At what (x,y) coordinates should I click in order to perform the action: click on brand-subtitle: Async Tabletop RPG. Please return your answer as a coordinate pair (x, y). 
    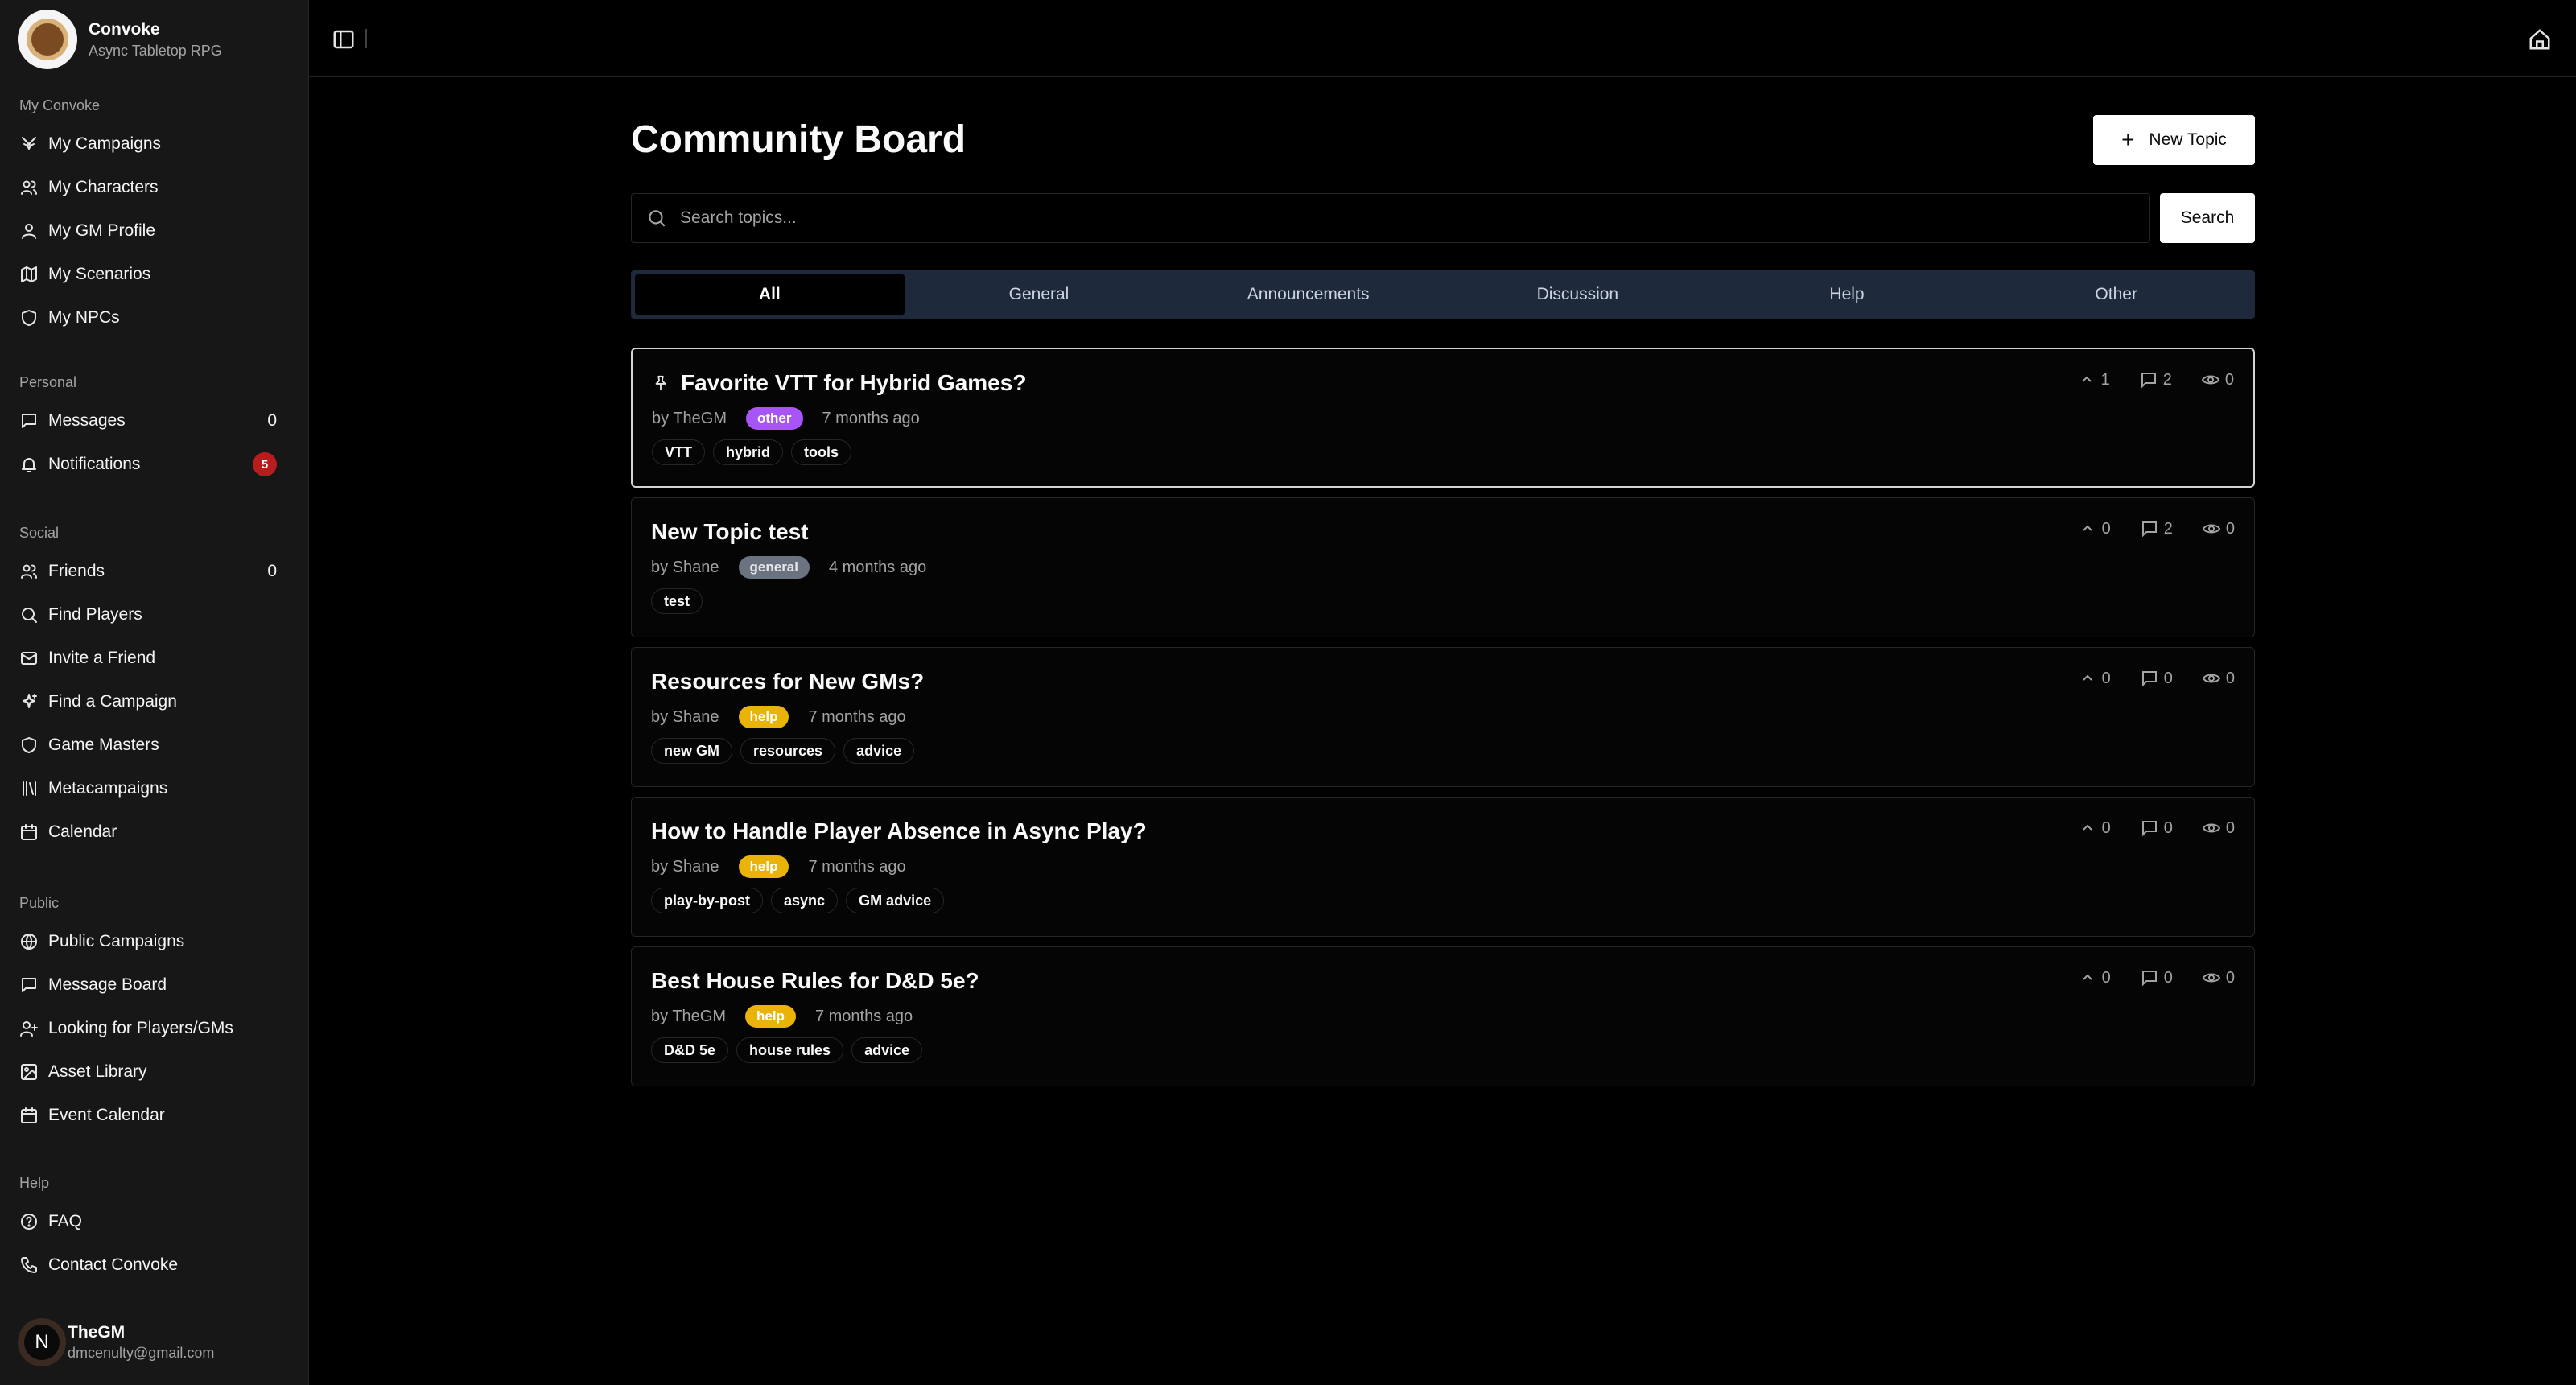
    Looking at the image, I should click on (155, 51).